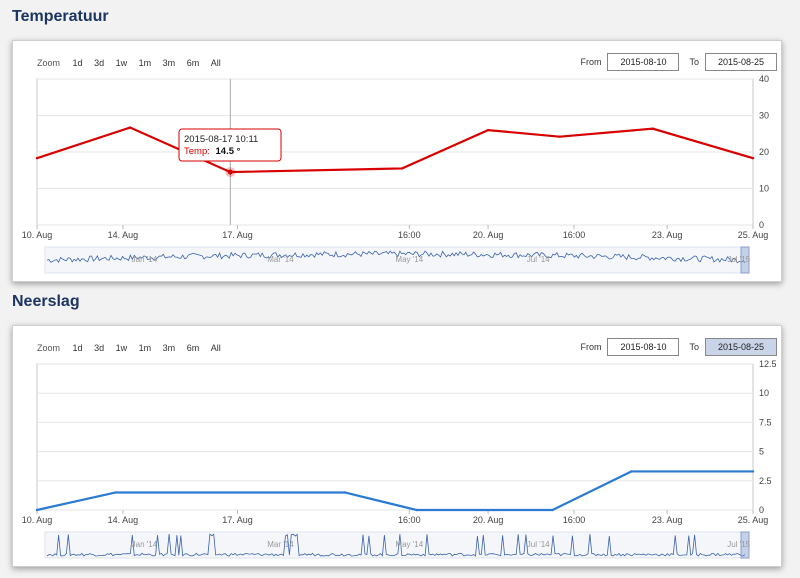  I want to click on tooltip-value: 14.5 °, so click(228, 151).